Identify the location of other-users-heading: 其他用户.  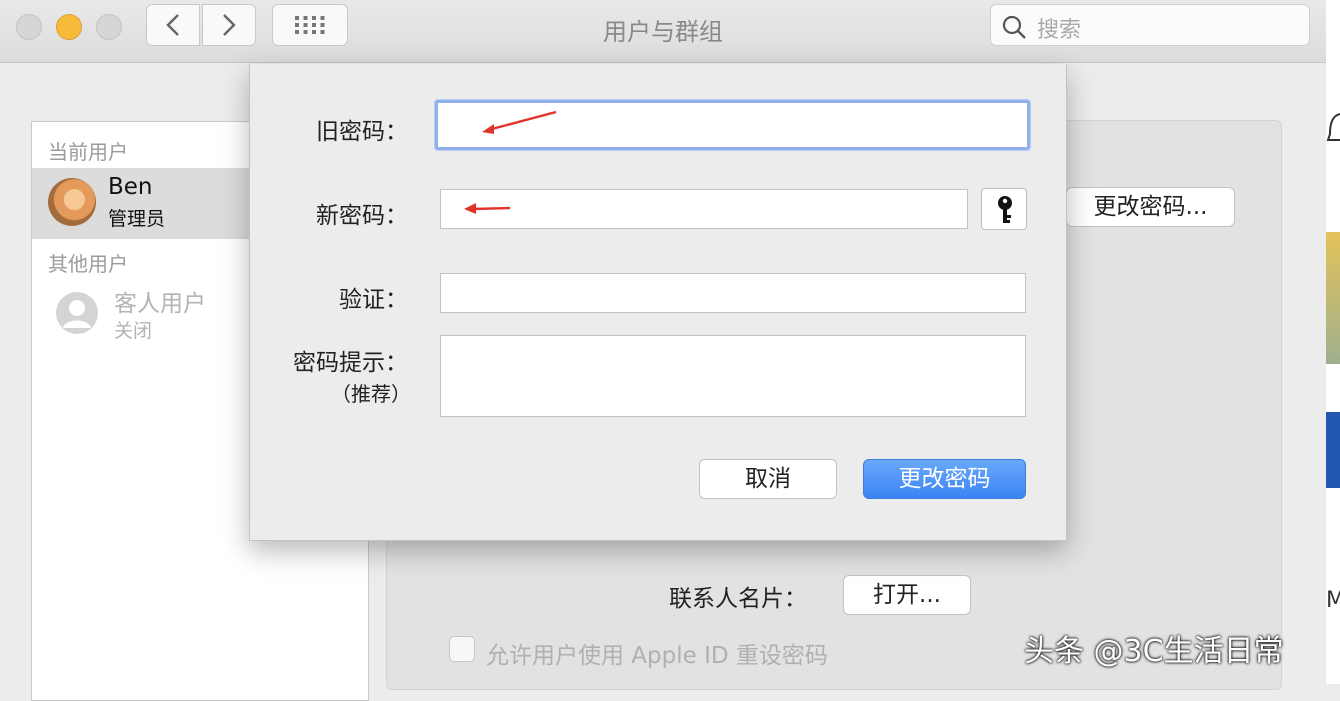
(88, 264).